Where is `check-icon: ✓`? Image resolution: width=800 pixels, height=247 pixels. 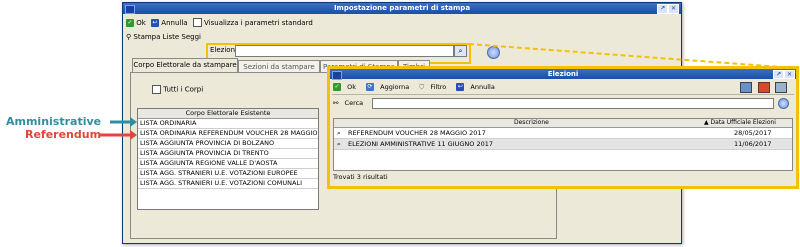 check-icon: ✓ is located at coordinates (337, 87).